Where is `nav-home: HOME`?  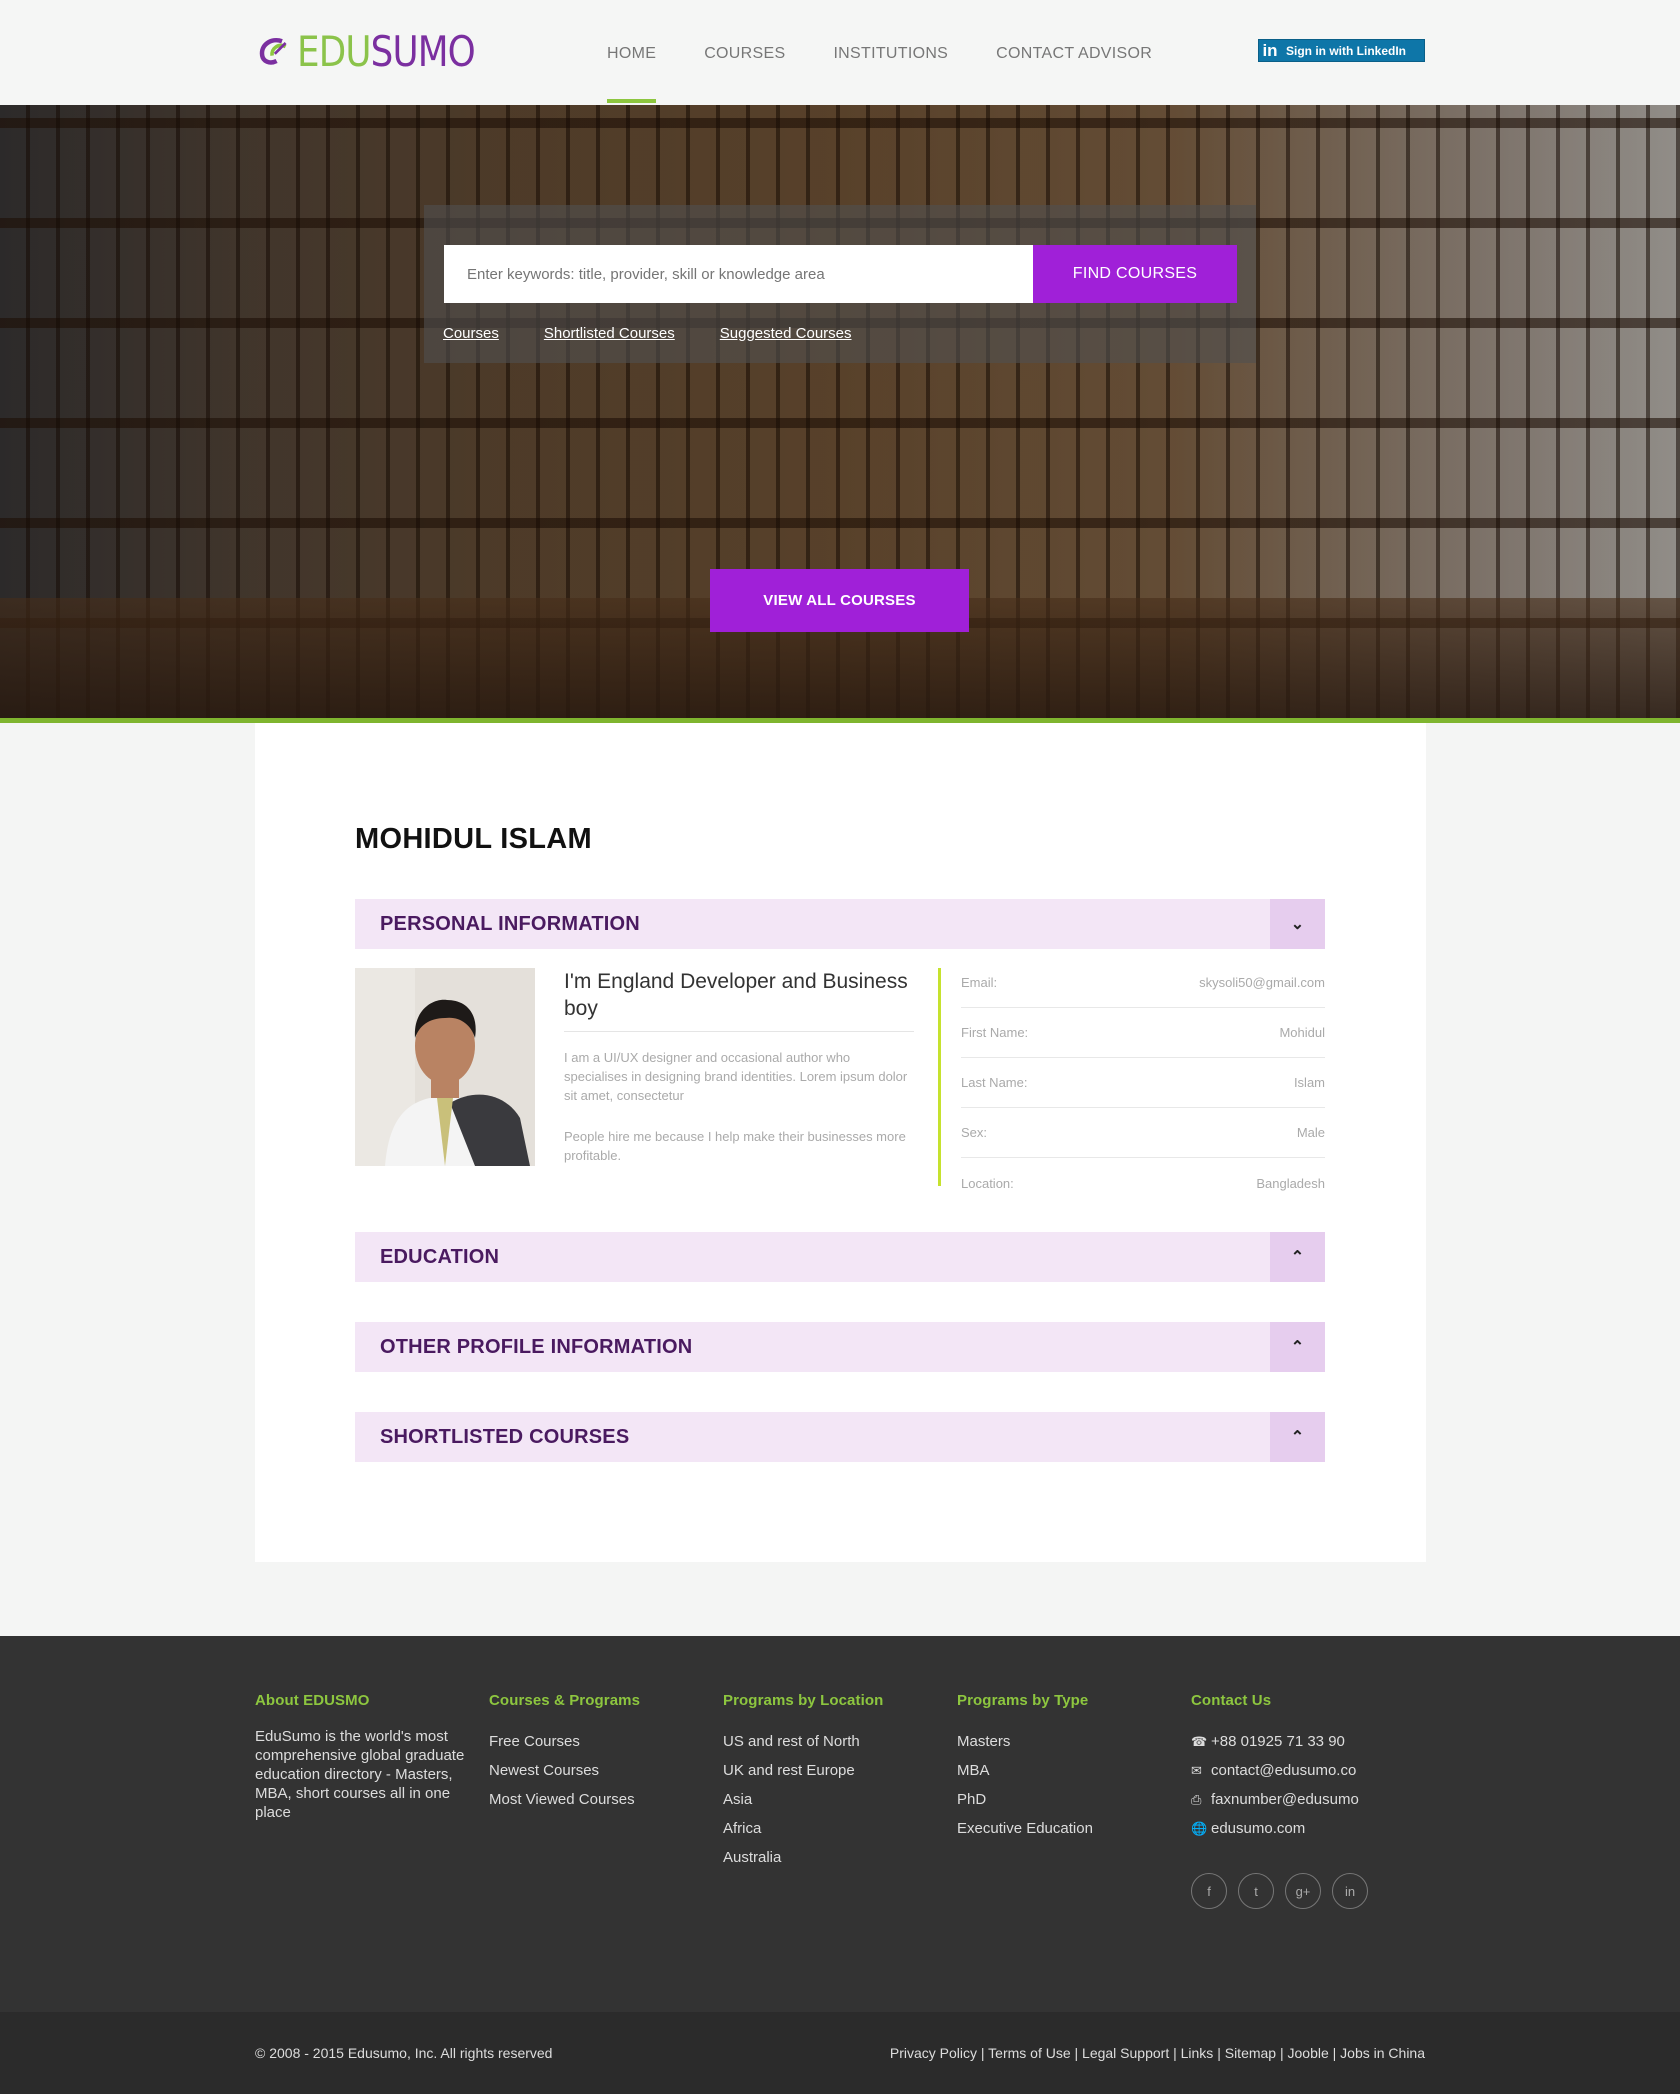 nav-home: HOME is located at coordinates (632, 52).